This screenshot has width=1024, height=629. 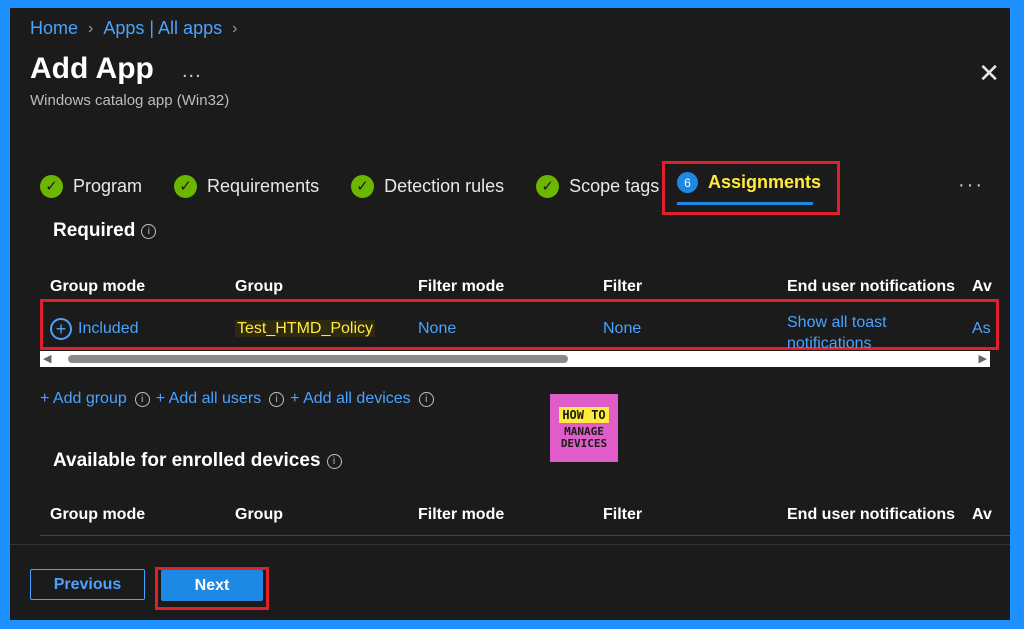 What do you see at coordinates (130, 100) in the screenshot?
I see `page-subtitle: Windows catalog app (Win32)` at bounding box center [130, 100].